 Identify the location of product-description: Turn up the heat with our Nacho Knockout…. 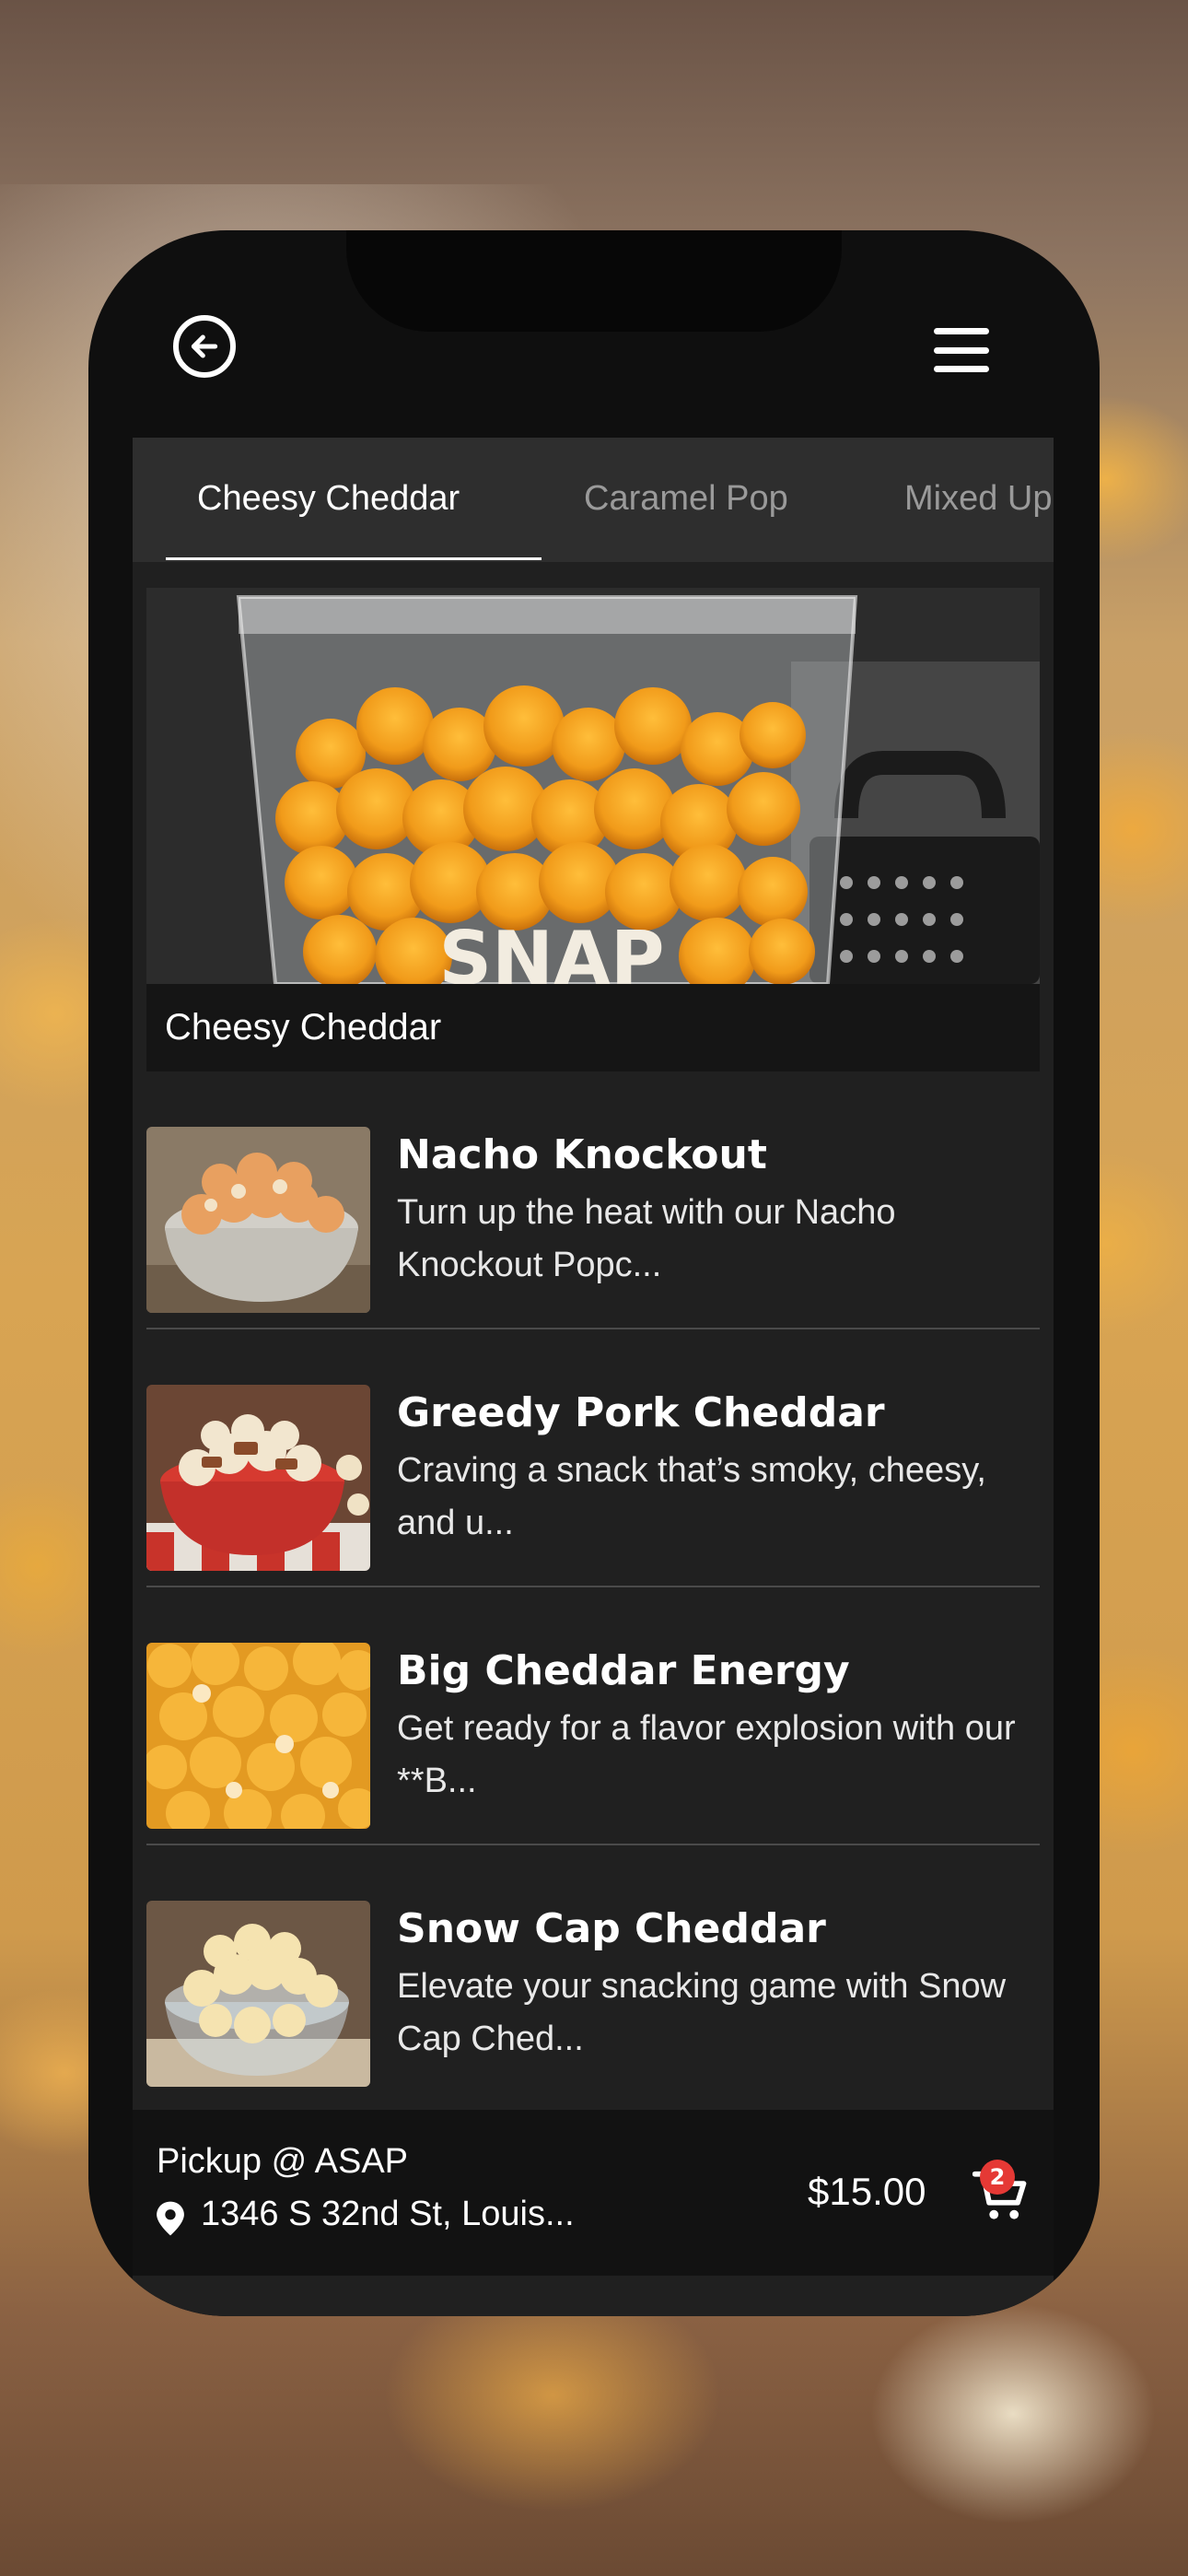
(646, 1238).